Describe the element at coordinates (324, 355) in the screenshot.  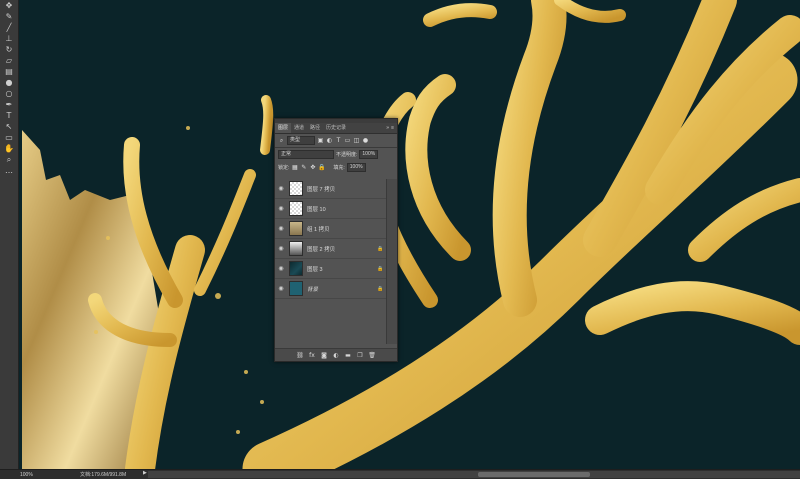
I see `add-mask-icon: ◙` at that location.